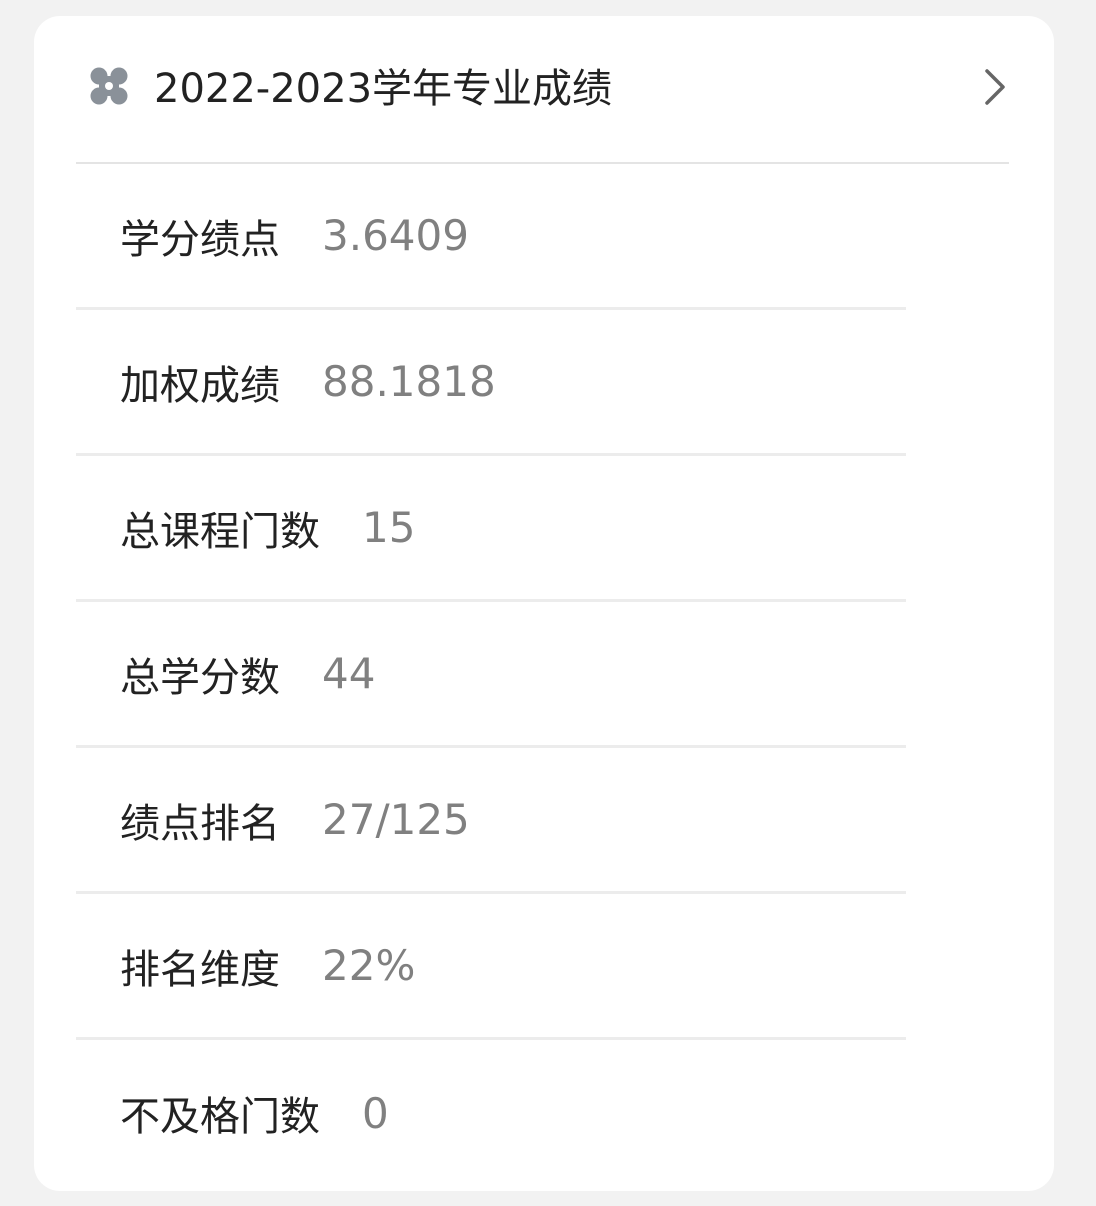 This screenshot has height=1206, width=1096. What do you see at coordinates (200, 385) in the screenshot?
I see `stat-label: 加权成绩` at bounding box center [200, 385].